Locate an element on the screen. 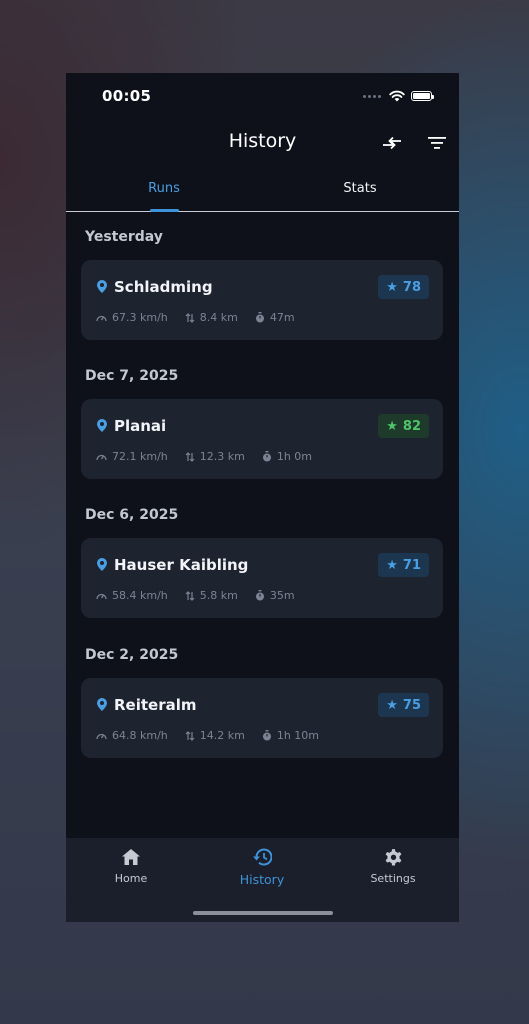 The height and width of the screenshot is (1024, 529). date-header: Dec 6, 2025 is located at coordinates (132, 515).